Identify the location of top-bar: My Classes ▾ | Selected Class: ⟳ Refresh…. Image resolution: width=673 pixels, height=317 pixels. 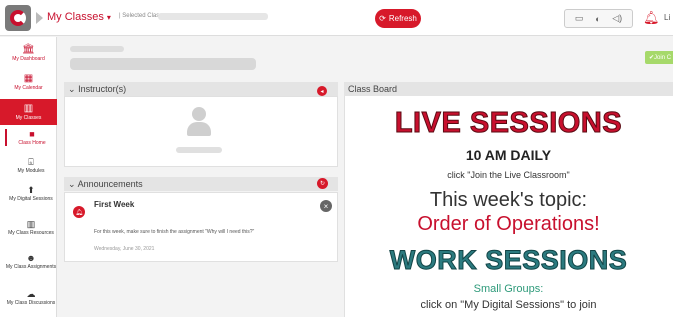
(336, 18).